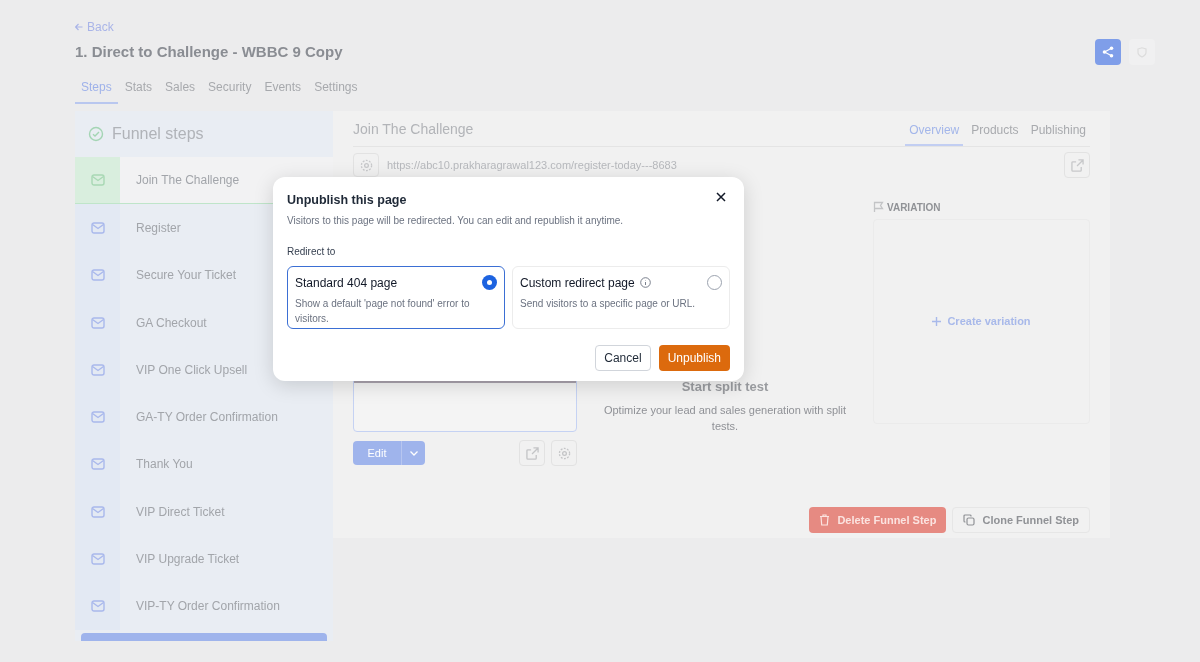 Image resolution: width=1200 pixels, height=662 pixels. I want to click on open-url-button, so click(1077, 165).